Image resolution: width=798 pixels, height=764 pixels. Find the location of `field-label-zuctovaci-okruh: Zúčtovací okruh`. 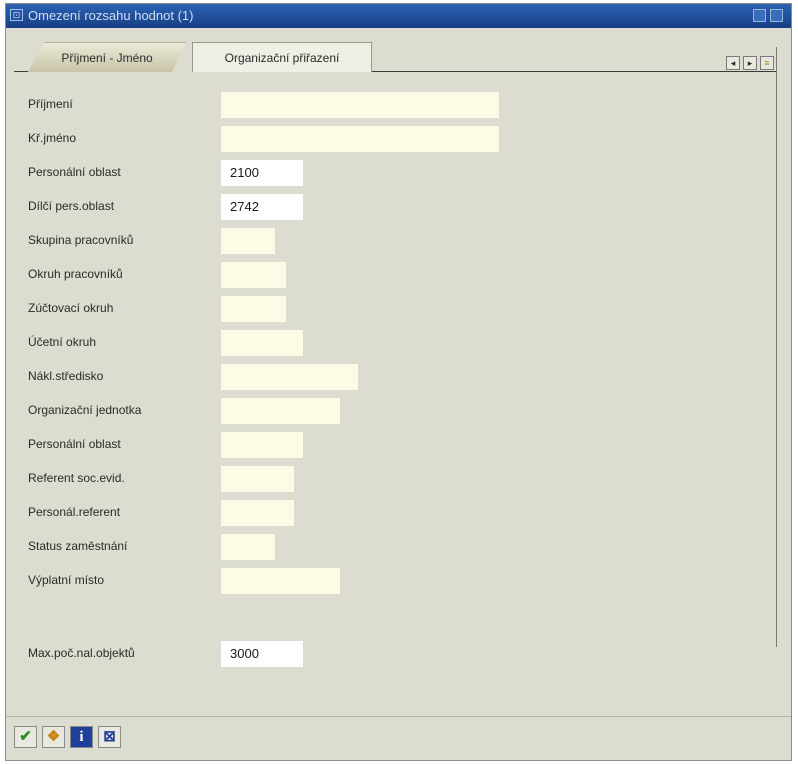

field-label-zuctovaci-okruh: Zúčtovací okruh is located at coordinates (71, 308).